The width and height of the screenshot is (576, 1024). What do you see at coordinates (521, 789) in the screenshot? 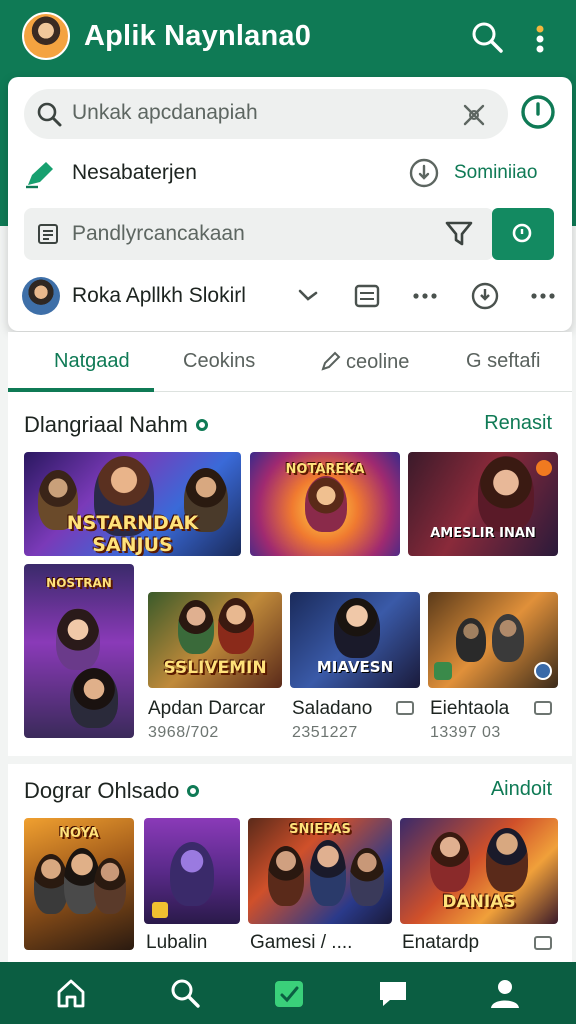
I see `section-link: Aindoit` at bounding box center [521, 789].